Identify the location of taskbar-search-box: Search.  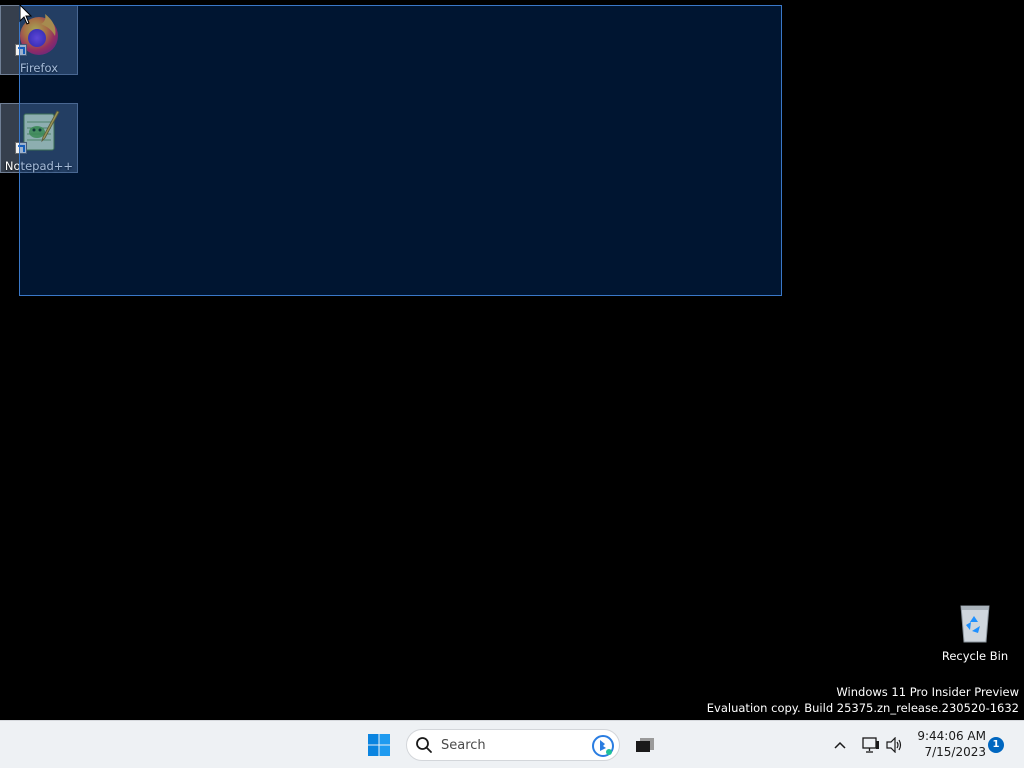
(513, 745).